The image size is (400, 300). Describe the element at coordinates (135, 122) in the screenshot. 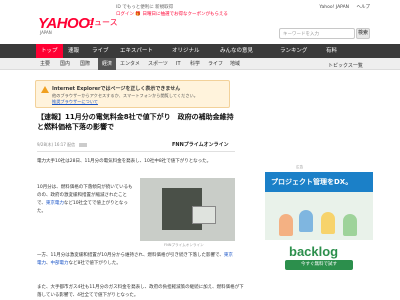

I see `article-headline: 【速報】11月分の電気料金8社で値下がり 政府の補助金維持と燃料価格下落の影響で` at that location.